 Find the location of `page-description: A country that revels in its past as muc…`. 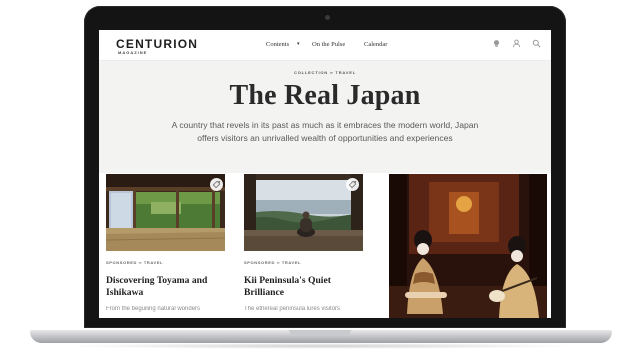

page-description: A country that revels in its past as muc… is located at coordinates (325, 131).